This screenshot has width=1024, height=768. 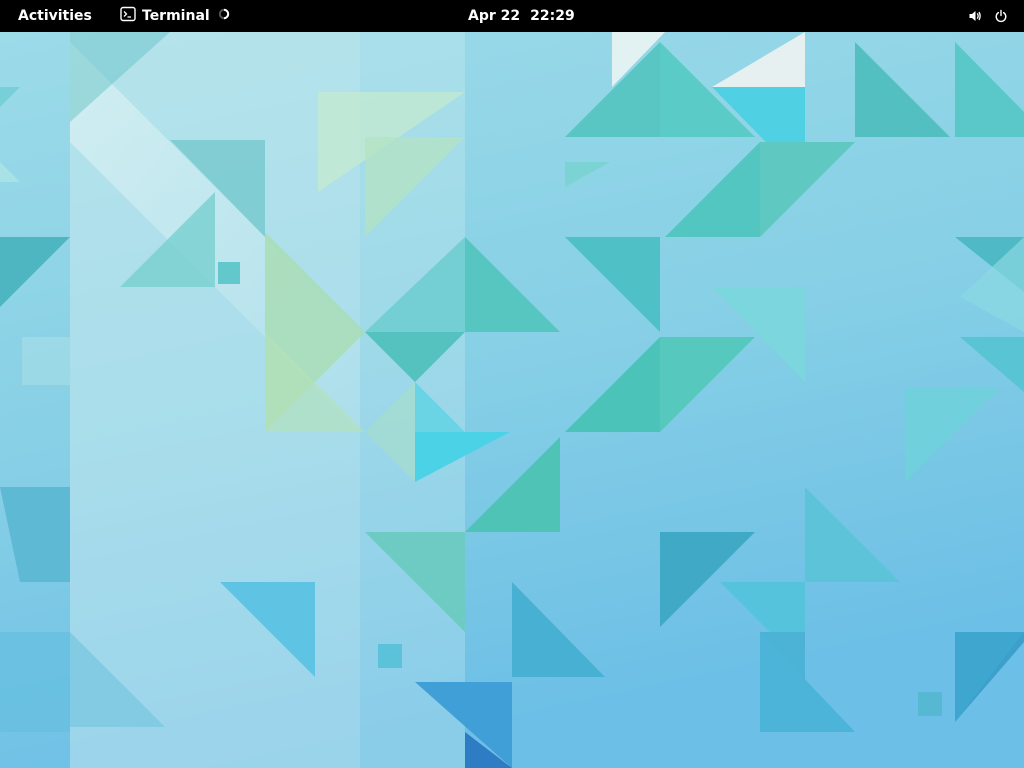 What do you see at coordinates (521, 16) in the screenshot?
I see `clock-button: Apr 22 22:29` at bounding box center [521, 16].